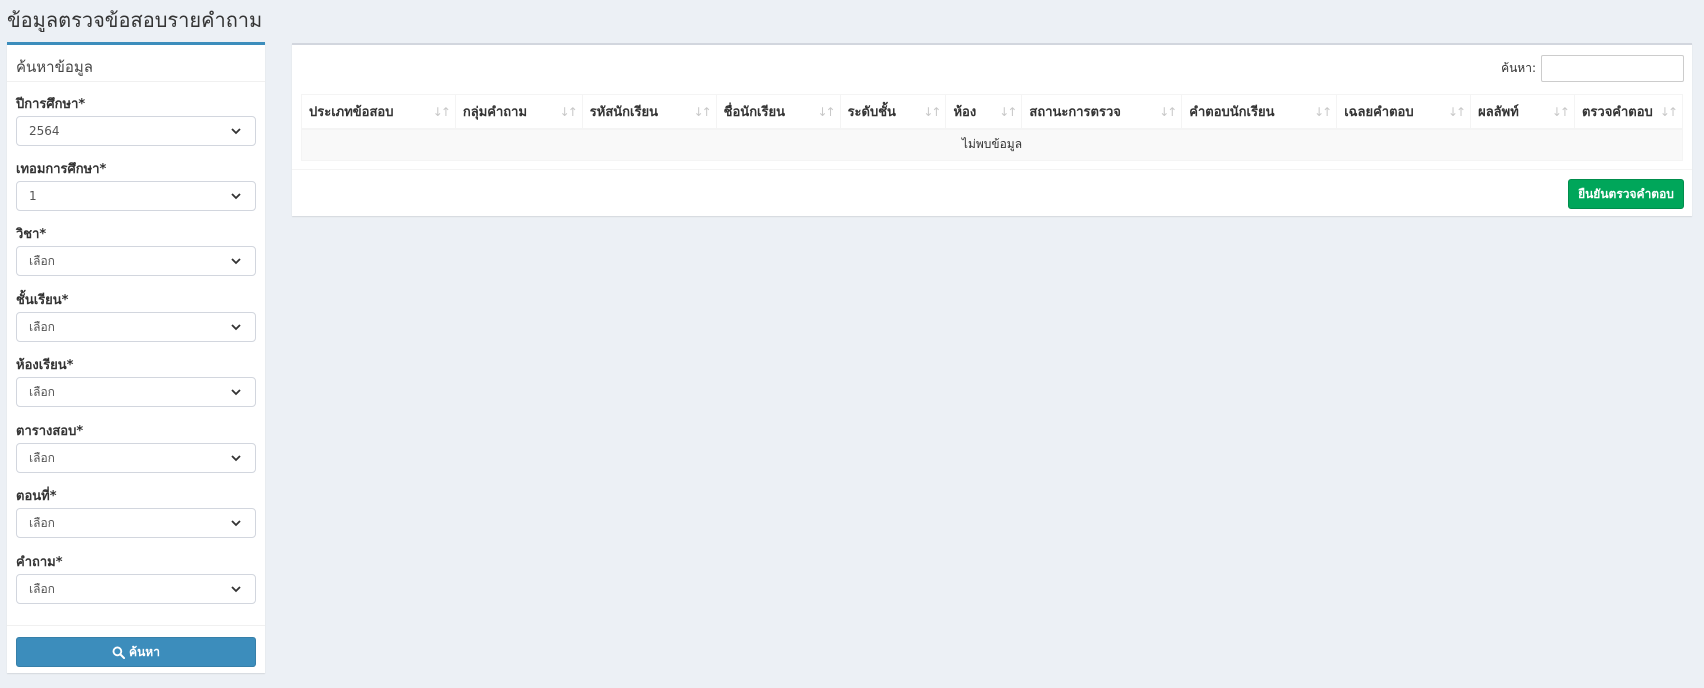 This screenshot has width=1704, height=688. I want to click on column-header-check-status: สถานะการตรวจ ↓↑, so click(1102, 112).